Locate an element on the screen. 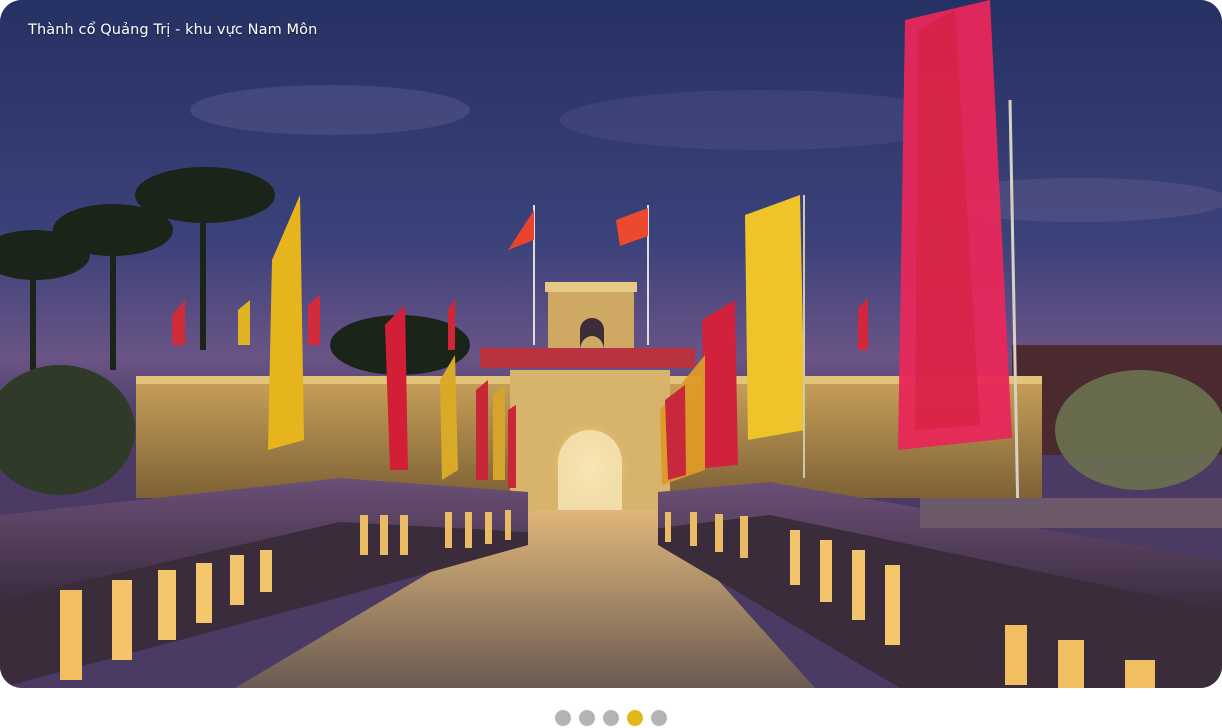 The height and width of the screenshot is (728, 1222). slider-pagination is located at coordinates (611, 719).